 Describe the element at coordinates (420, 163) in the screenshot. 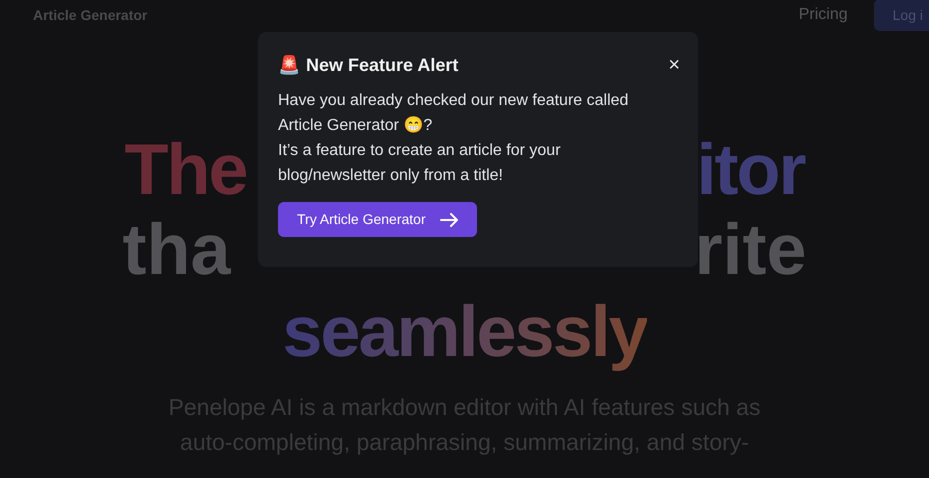

I see `dialog-text: It’s a feature to create an article for your blog/newsletter only from a title!` at that location.